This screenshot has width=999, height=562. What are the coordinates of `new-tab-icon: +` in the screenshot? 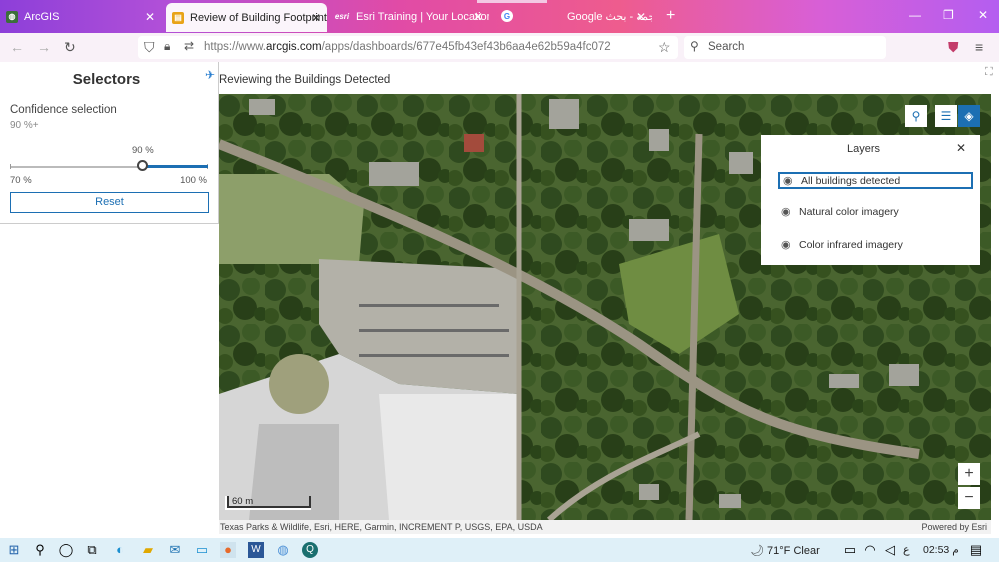 It's located at (670, 16).